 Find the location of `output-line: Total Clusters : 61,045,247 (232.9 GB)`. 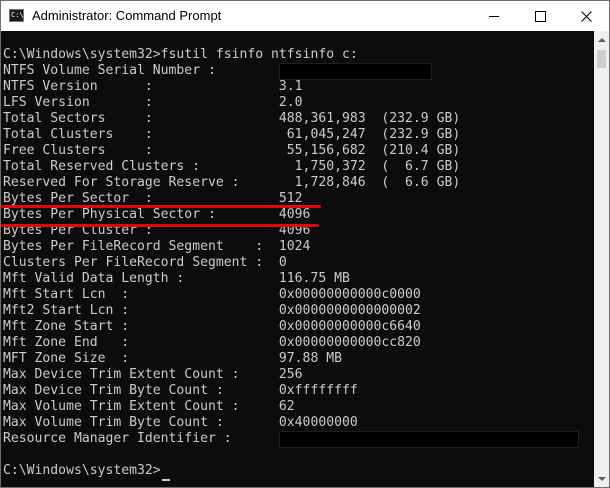

output-line: Total Clusters : 61,045,247 (232.9 GB) is located at coordinates (232, 134).